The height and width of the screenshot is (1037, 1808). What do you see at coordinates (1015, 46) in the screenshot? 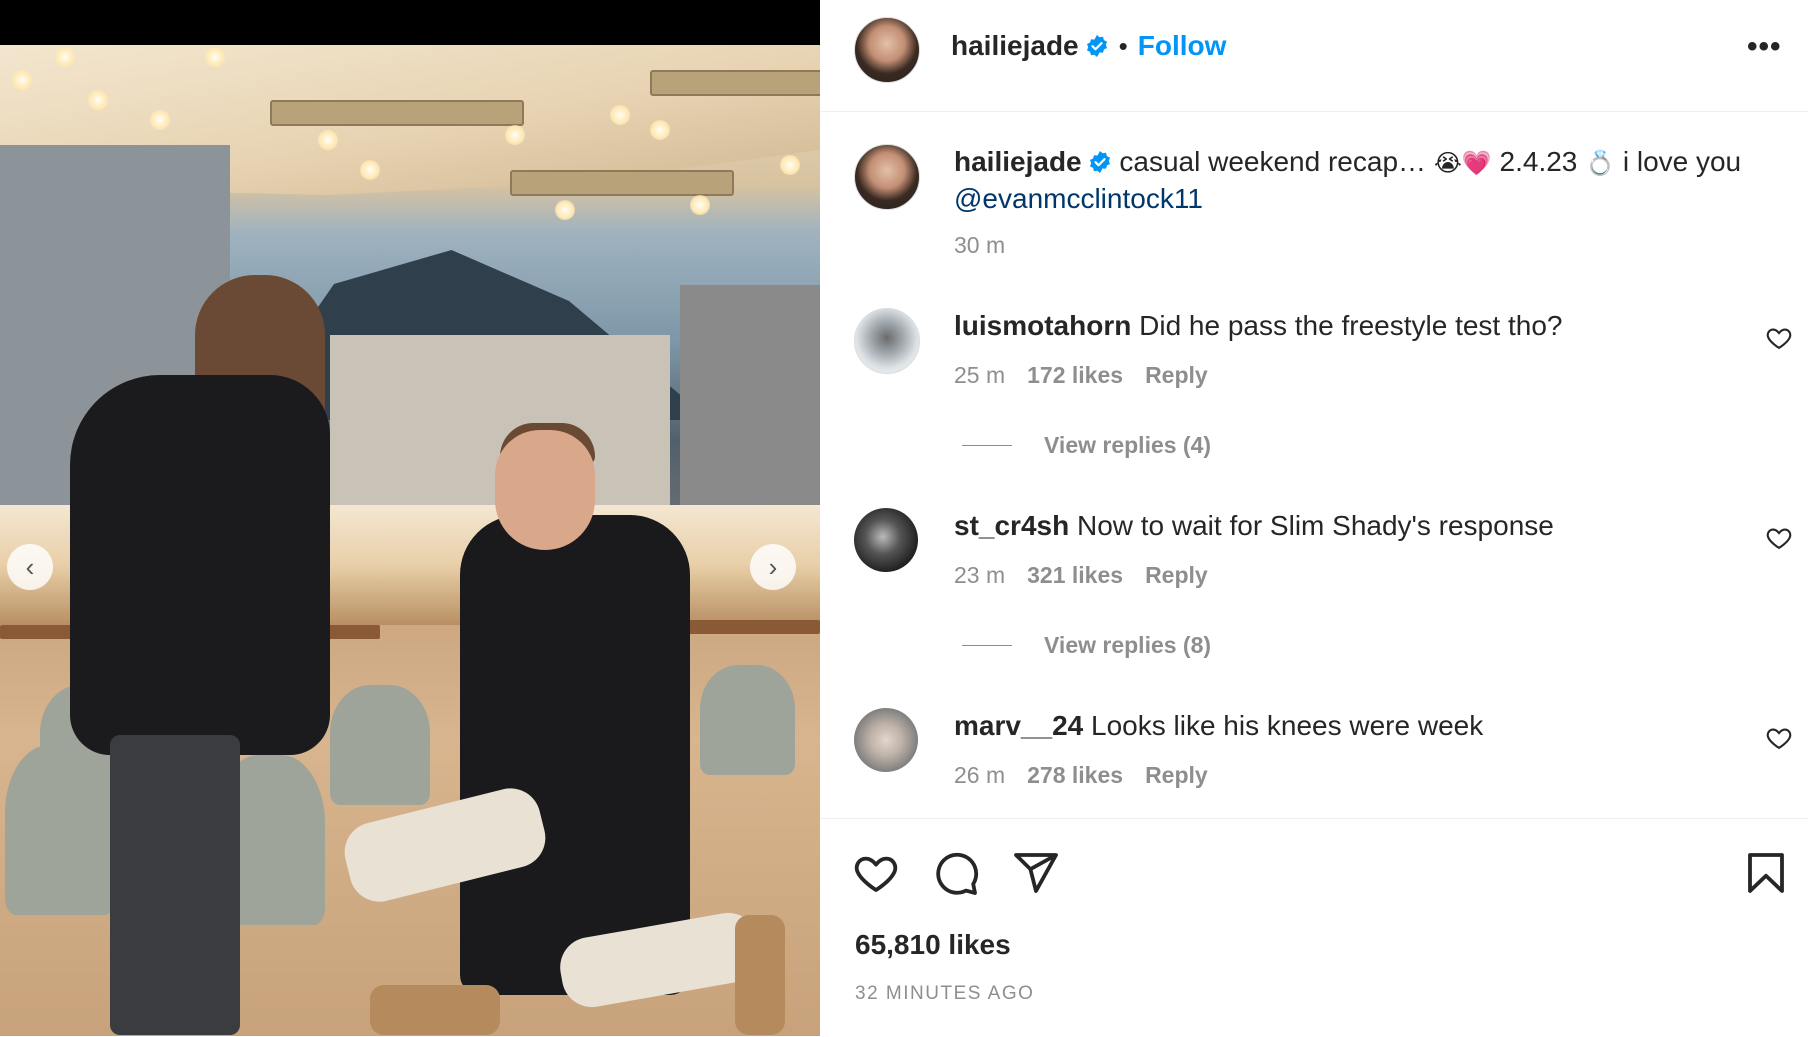
I see `owner-username: hailiejade` at bounding box center [1015, 46].